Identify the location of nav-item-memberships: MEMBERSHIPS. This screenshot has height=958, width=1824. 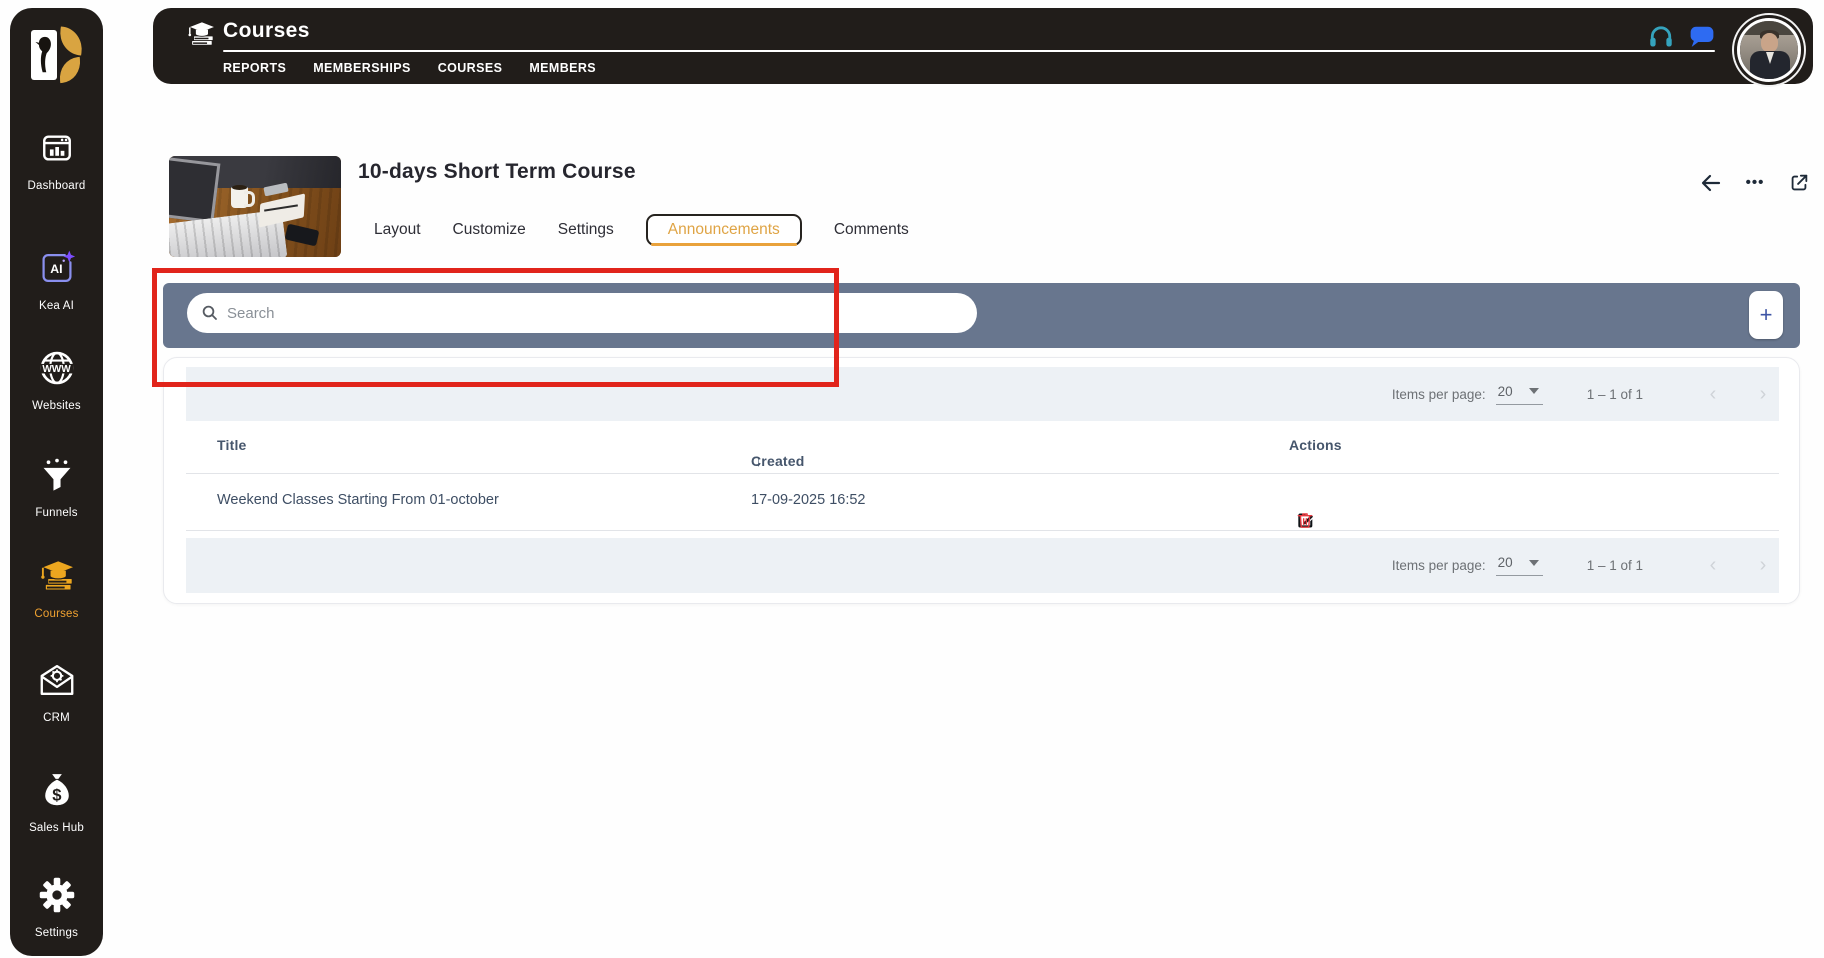
(361, 68).